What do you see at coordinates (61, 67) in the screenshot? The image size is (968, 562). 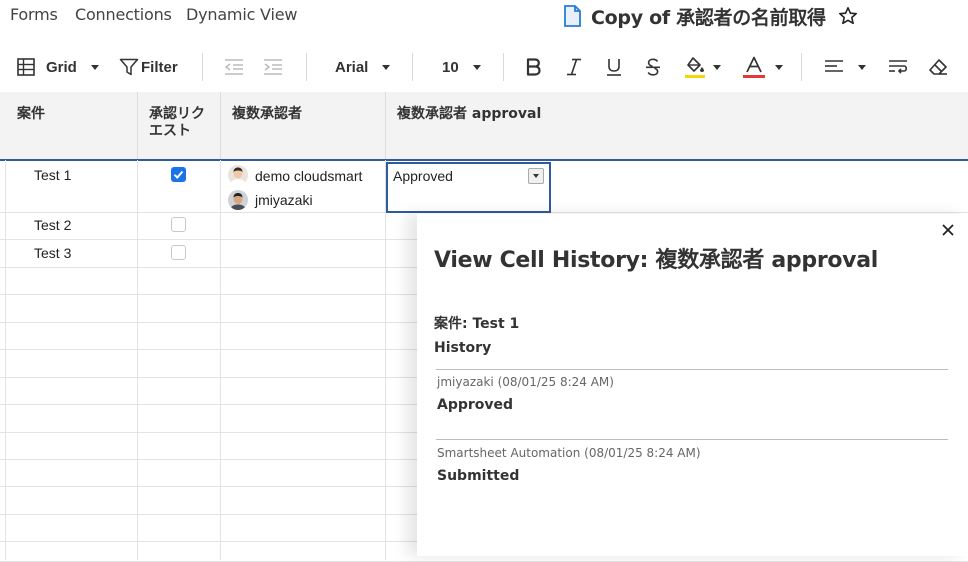 I see `view-label: Grid` at bounding box center [61, 67].